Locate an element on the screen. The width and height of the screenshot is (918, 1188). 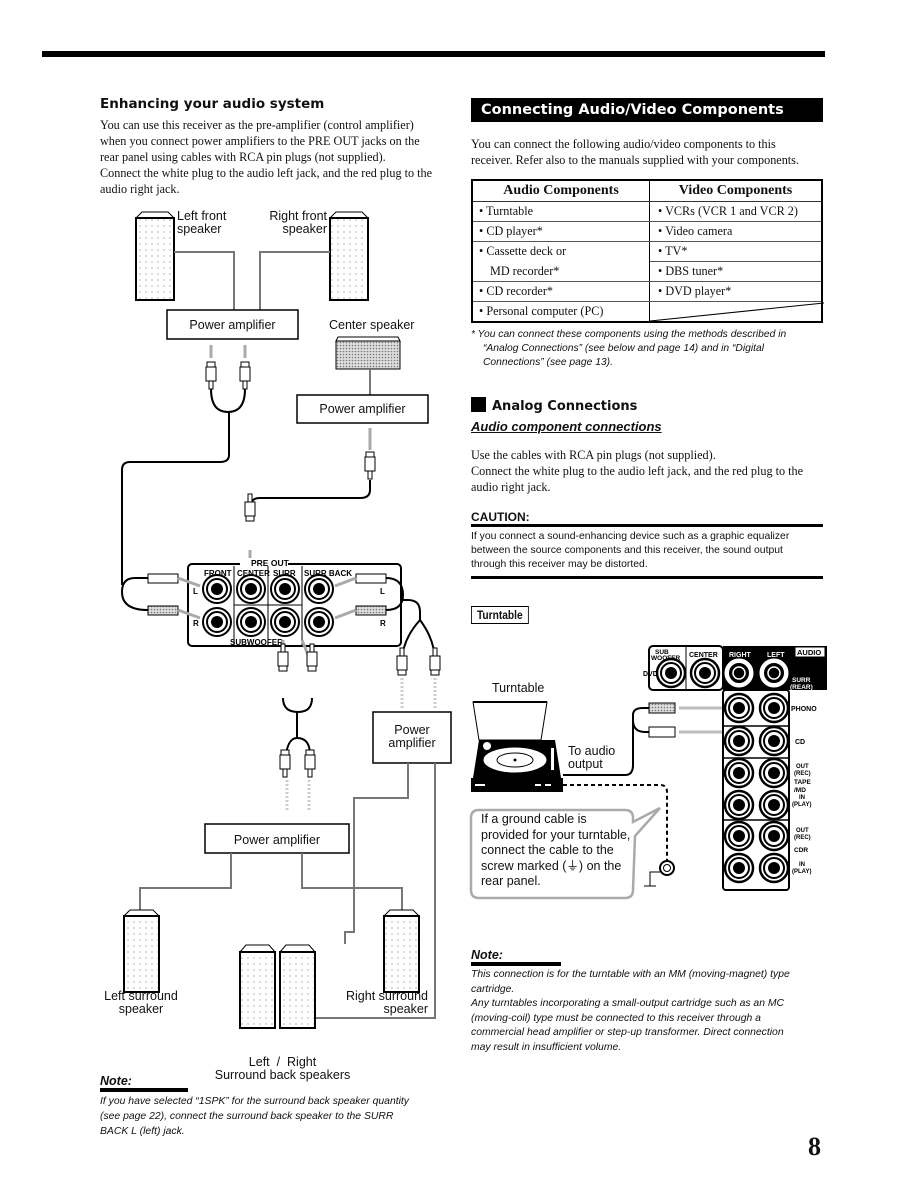
left-note-title: Note: is located at coordinates (116, 1081).